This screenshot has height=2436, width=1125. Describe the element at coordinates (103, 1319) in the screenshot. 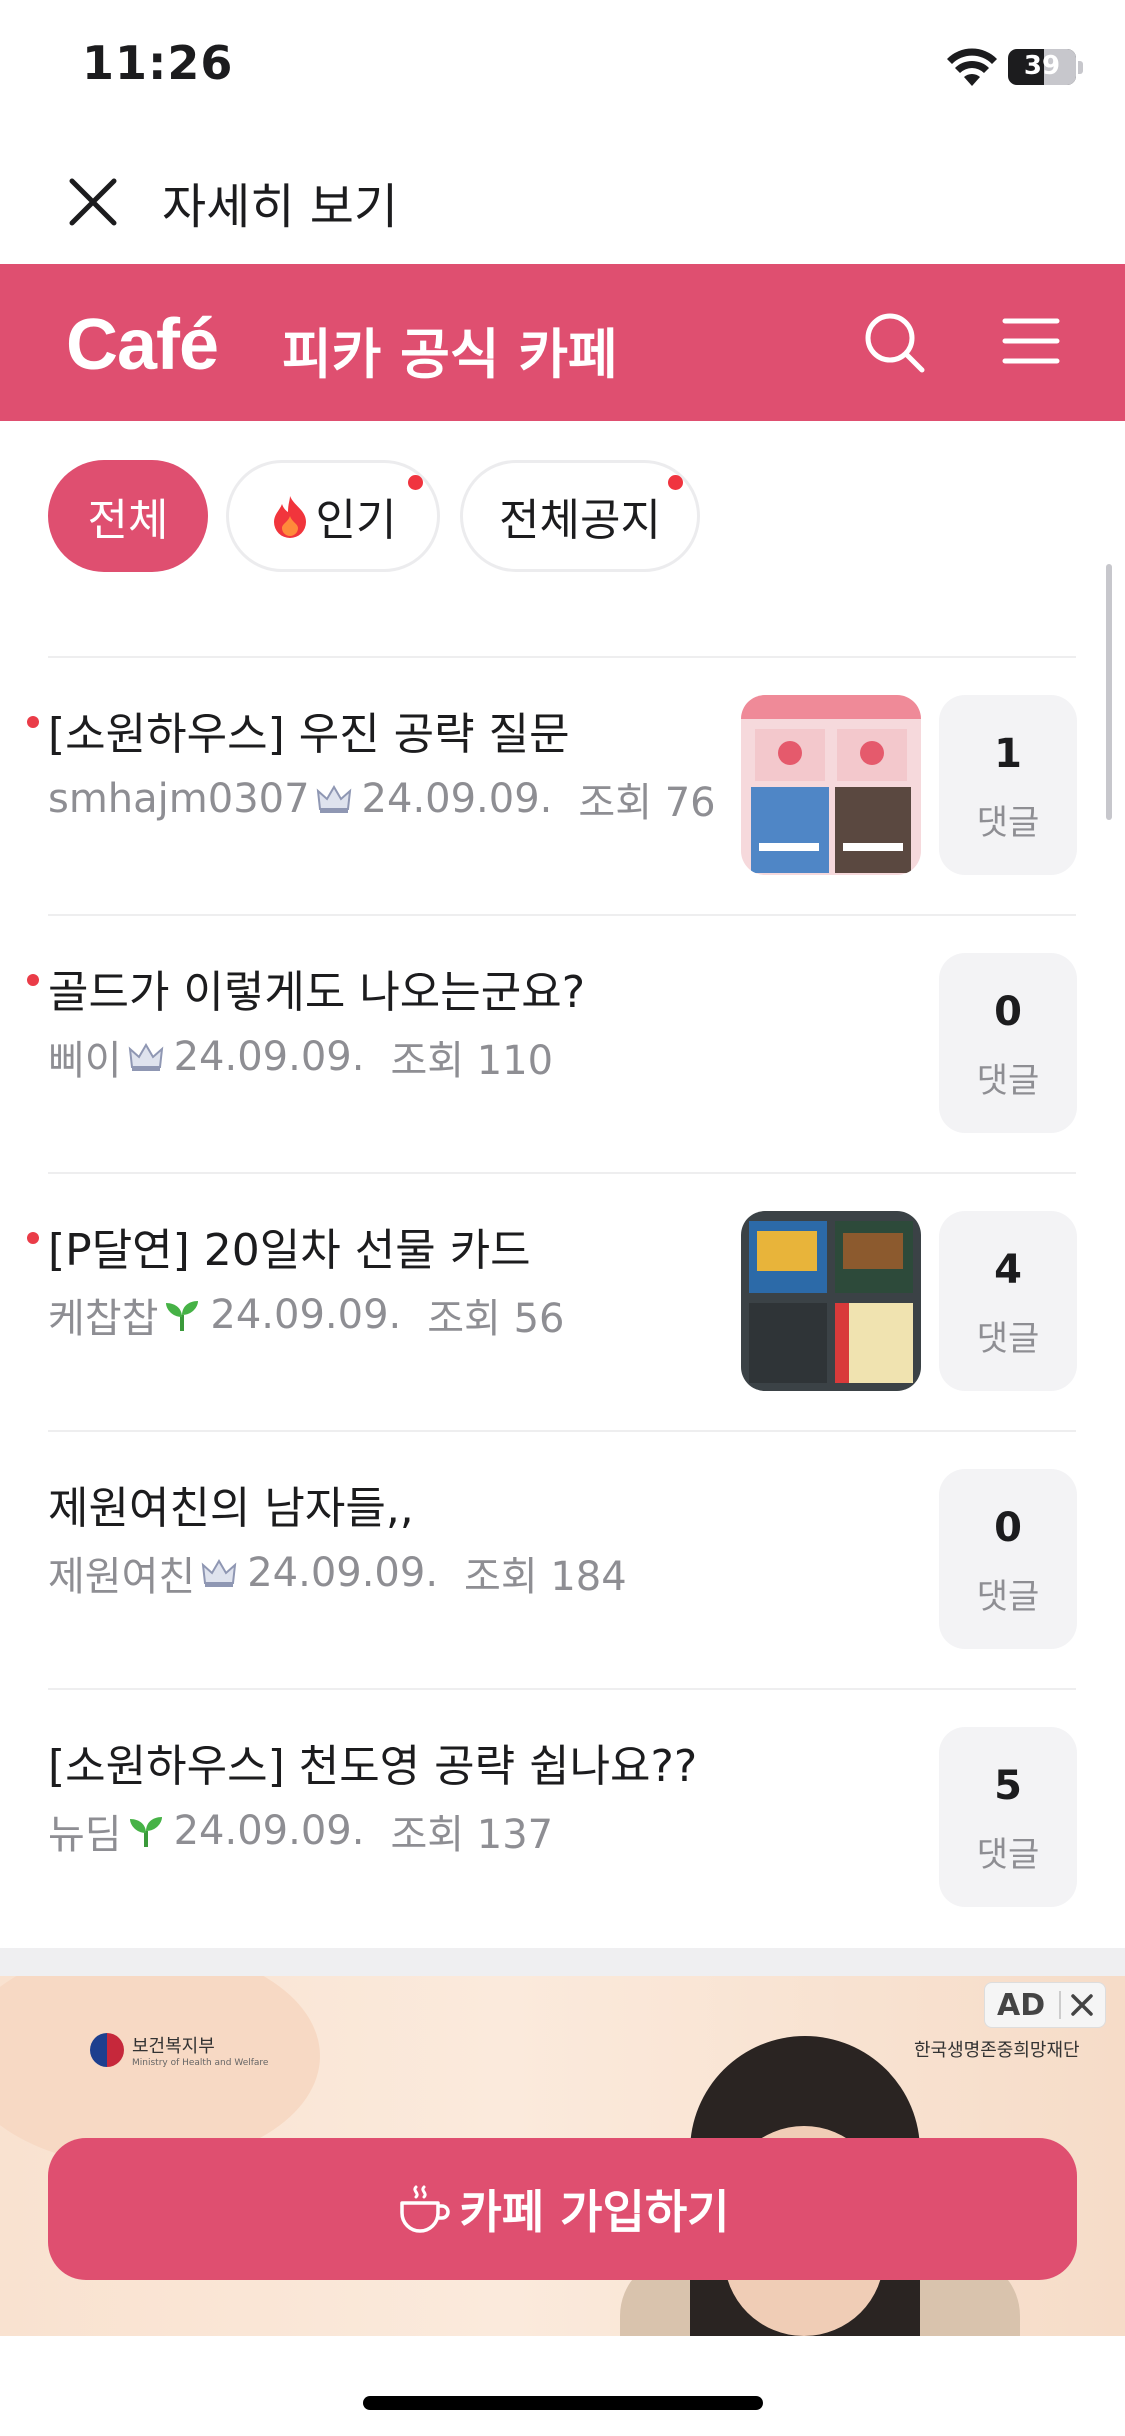

I see `post-author: 케찹찹` at that location.